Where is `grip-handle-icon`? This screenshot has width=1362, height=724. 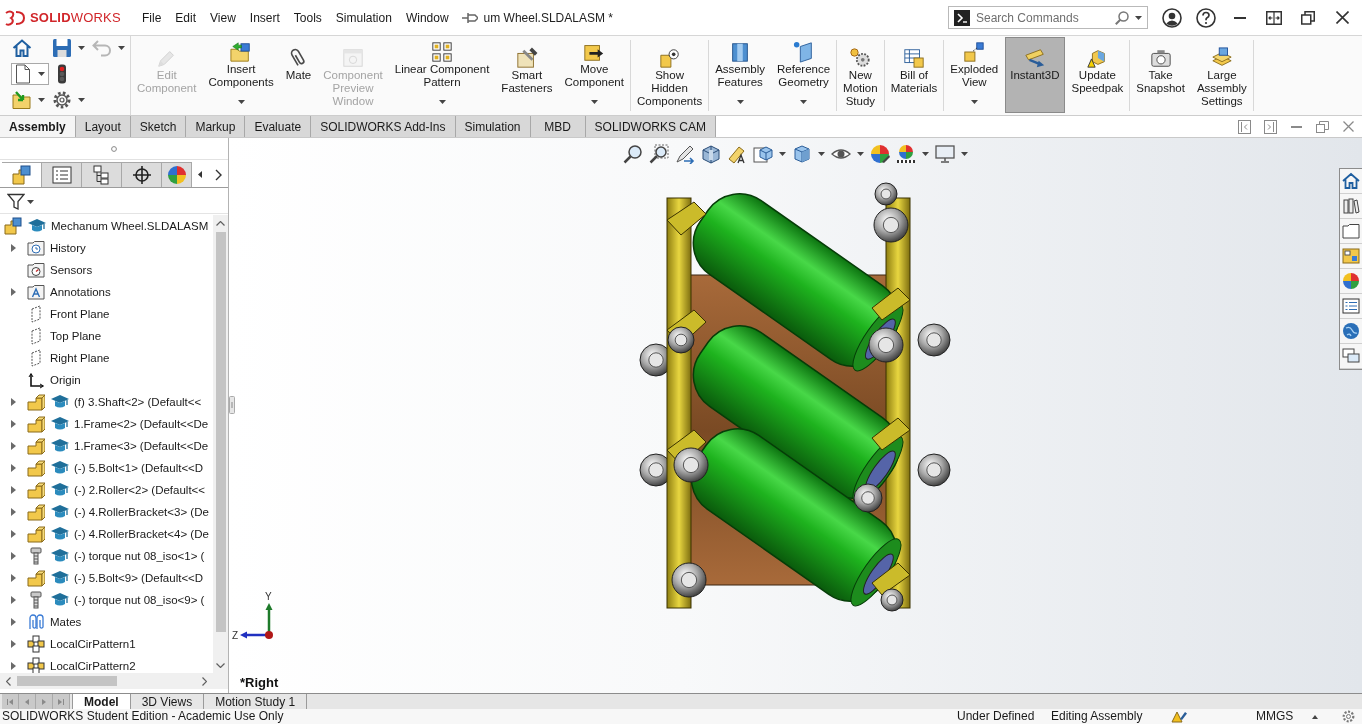 grip-handle-icon is located at coordinates (232, 405).